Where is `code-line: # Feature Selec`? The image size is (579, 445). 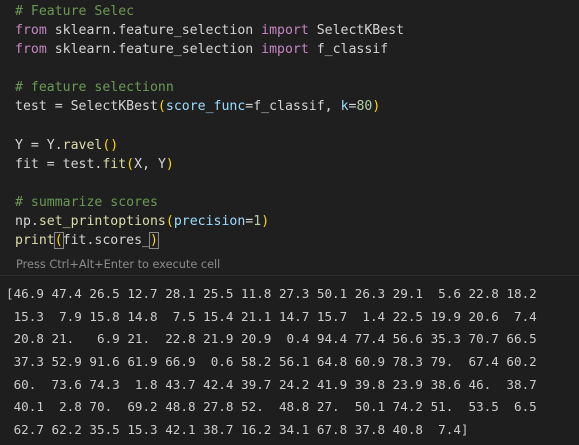
code-line: # Feature Selec is located at coordinates (209, 11).